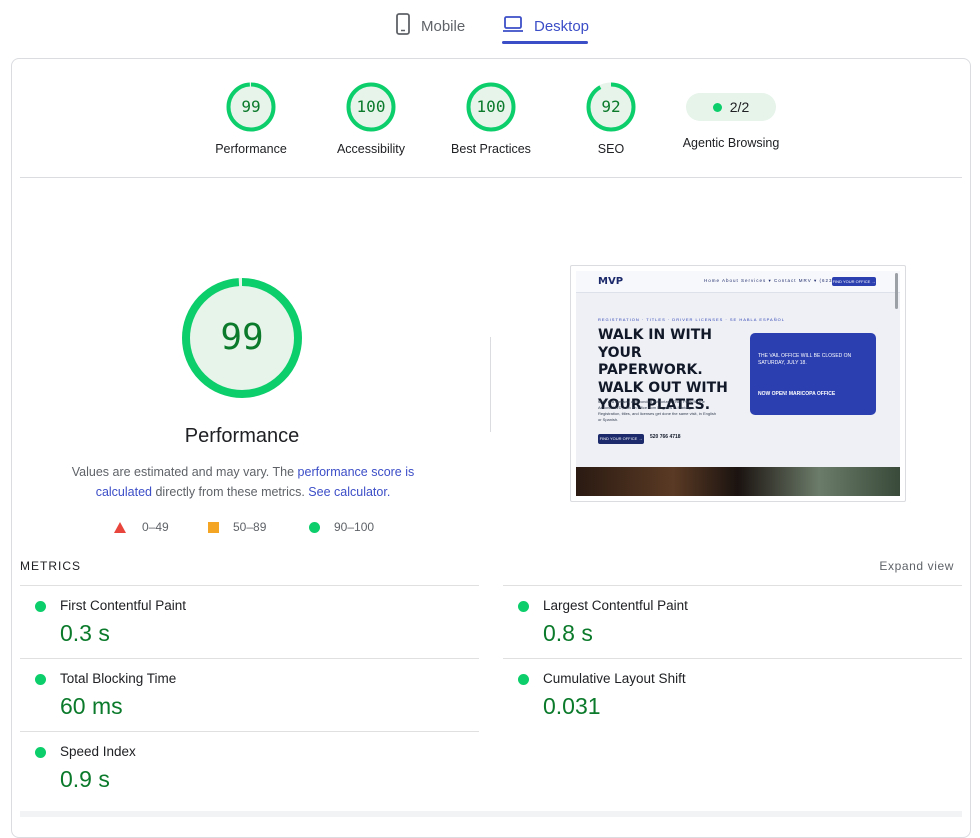  What do you see at coordinates (731, 143) in the screenshot?
I see `gauge-label: Agentic Browsing` at bounding box center [731, 143].